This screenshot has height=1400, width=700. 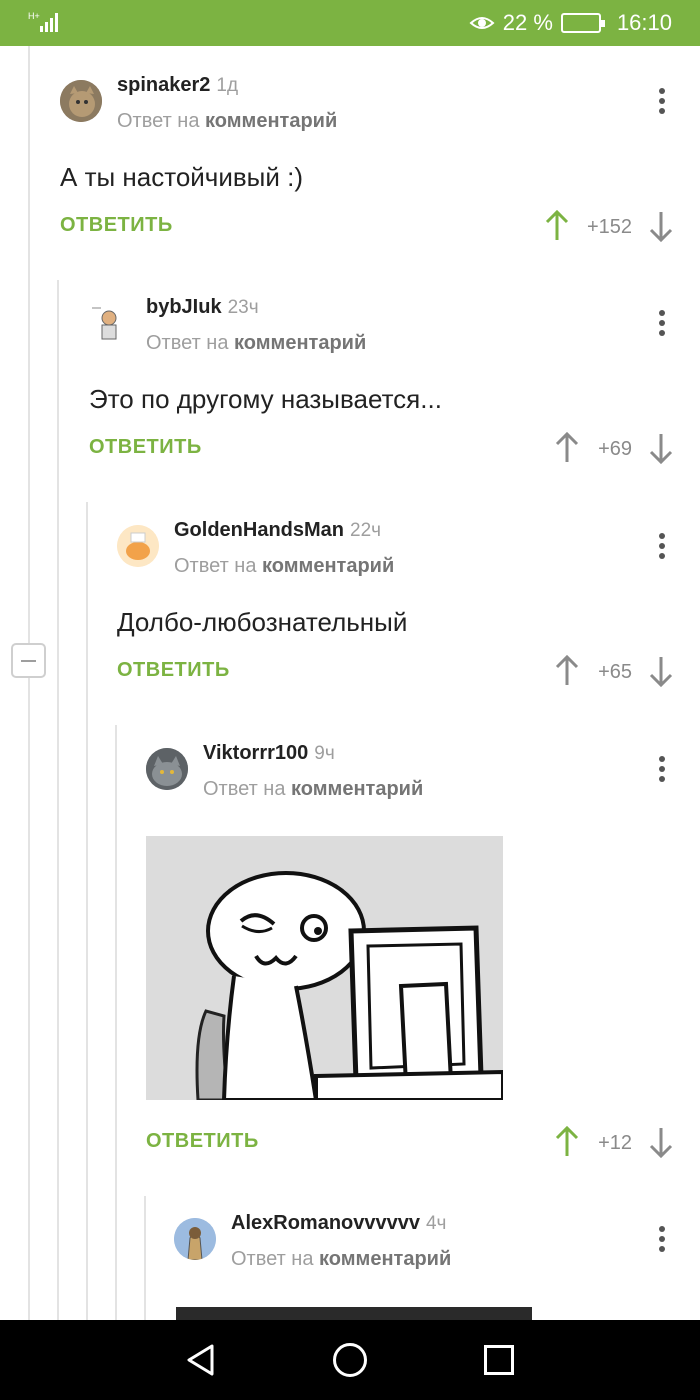 I want to click on navigation-bar, so click(x=350, y=1360).